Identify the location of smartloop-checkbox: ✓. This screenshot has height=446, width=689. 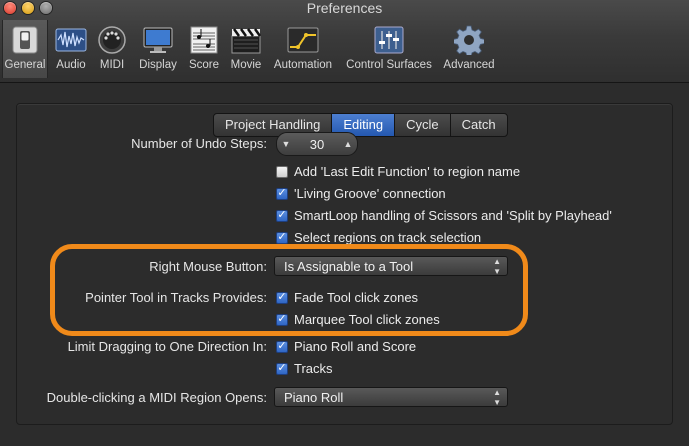
(282, 215).